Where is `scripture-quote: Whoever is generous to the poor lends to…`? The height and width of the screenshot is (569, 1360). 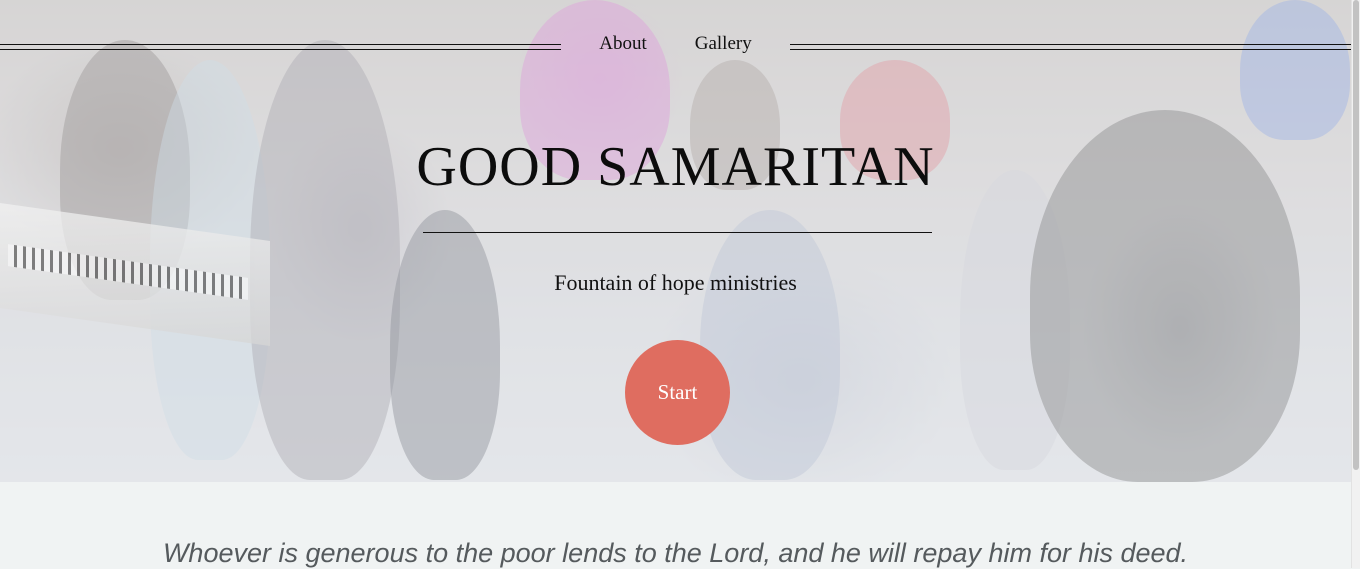 scripture-quote: Whoever is generous to the poor lends to… is located at coordinates (675, 553).